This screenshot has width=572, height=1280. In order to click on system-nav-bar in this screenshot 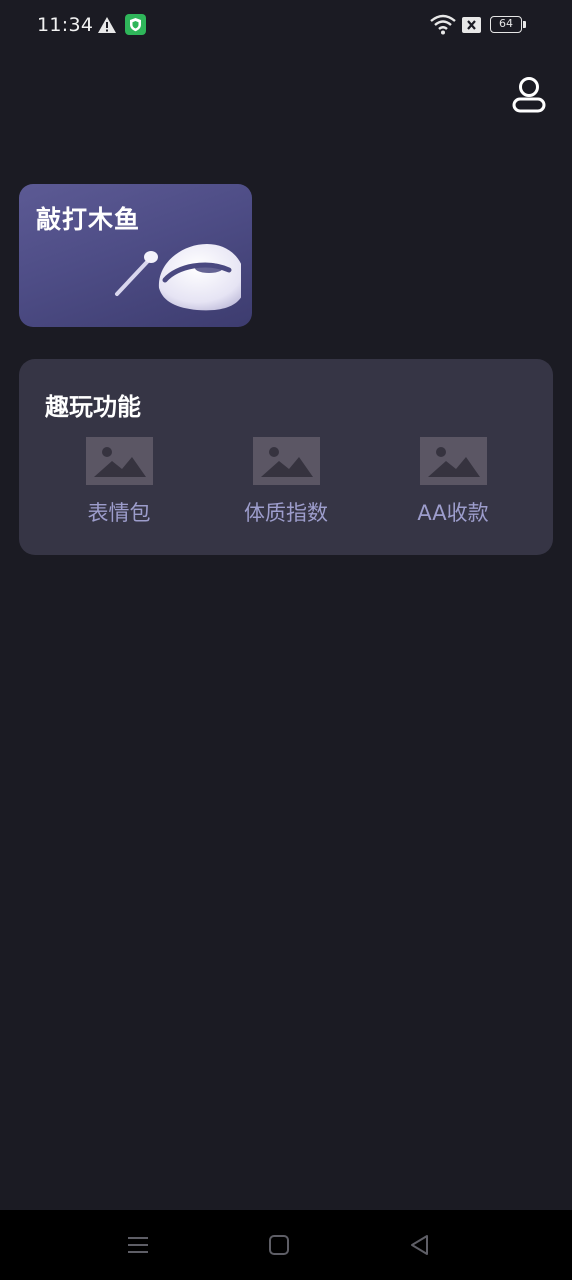, I will do `click(286, 1245)`.